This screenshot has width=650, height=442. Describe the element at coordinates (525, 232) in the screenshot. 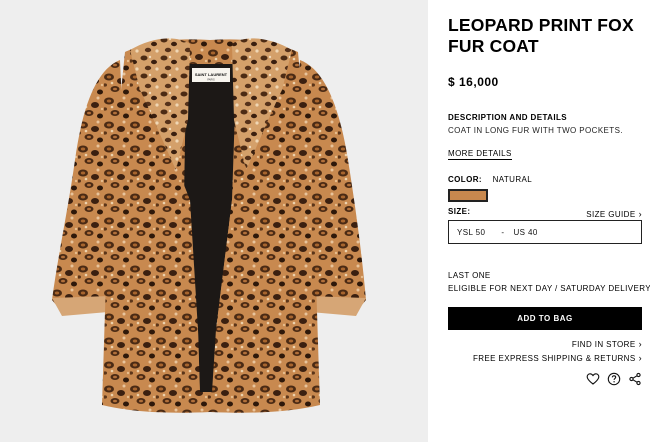

I see `size-us: US 40` at that location.